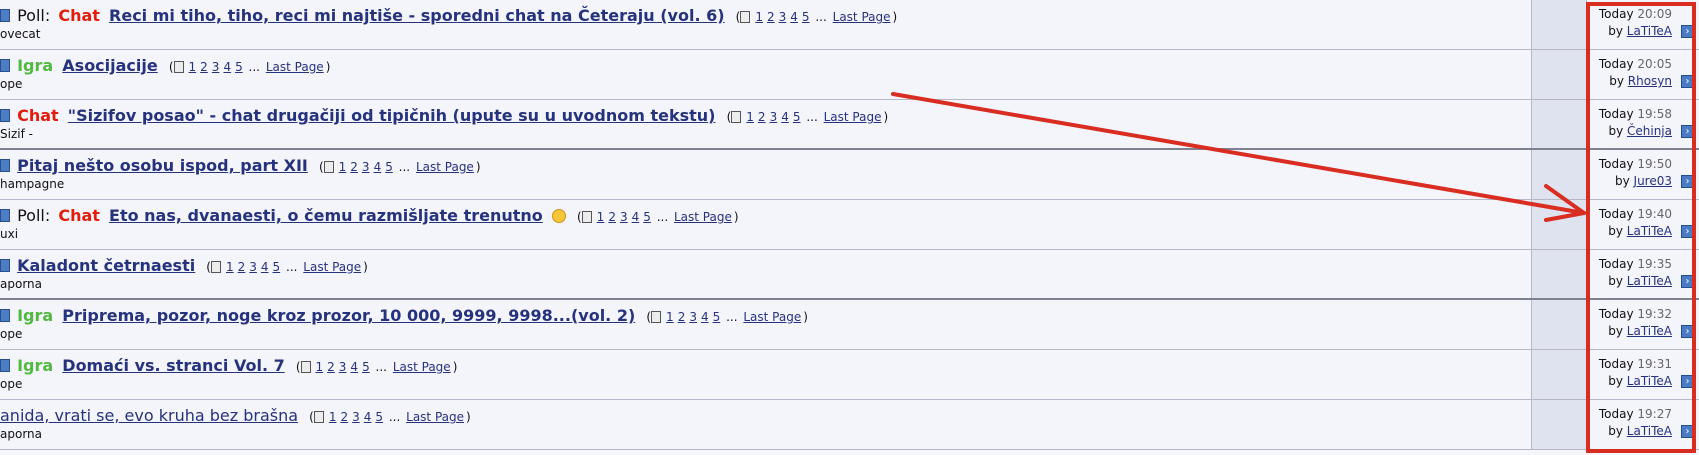  I want to click on last-post-user-link: Čehinja, so click(1649, 131).